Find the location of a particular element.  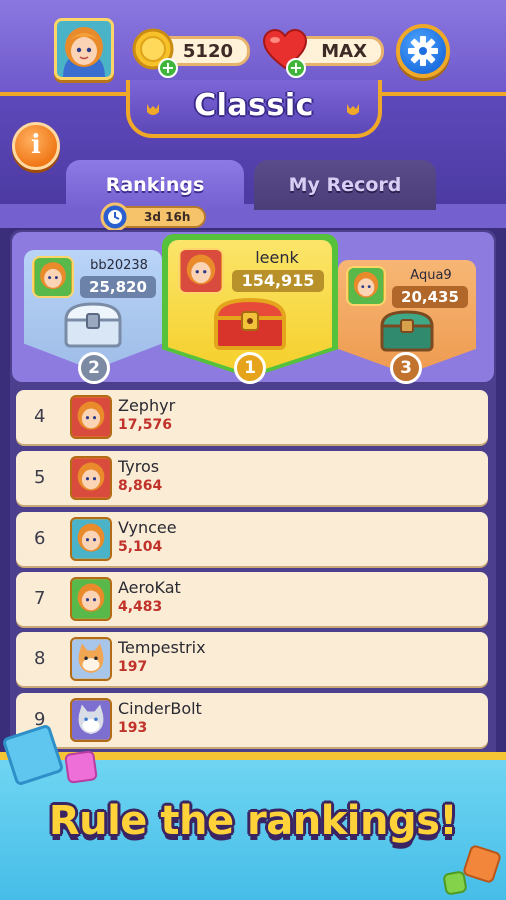

first-place-name: leenk is located at coordinates (277, 257).